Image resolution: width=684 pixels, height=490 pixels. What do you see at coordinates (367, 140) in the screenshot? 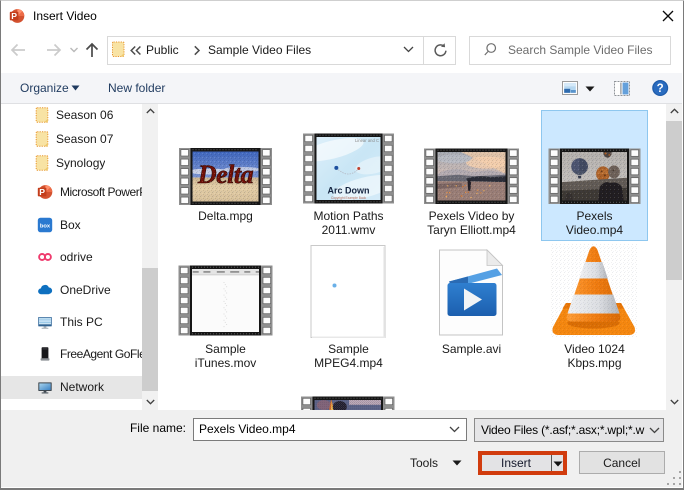
I see `svg-text: Linear and C` at bounding box center [367, 140].